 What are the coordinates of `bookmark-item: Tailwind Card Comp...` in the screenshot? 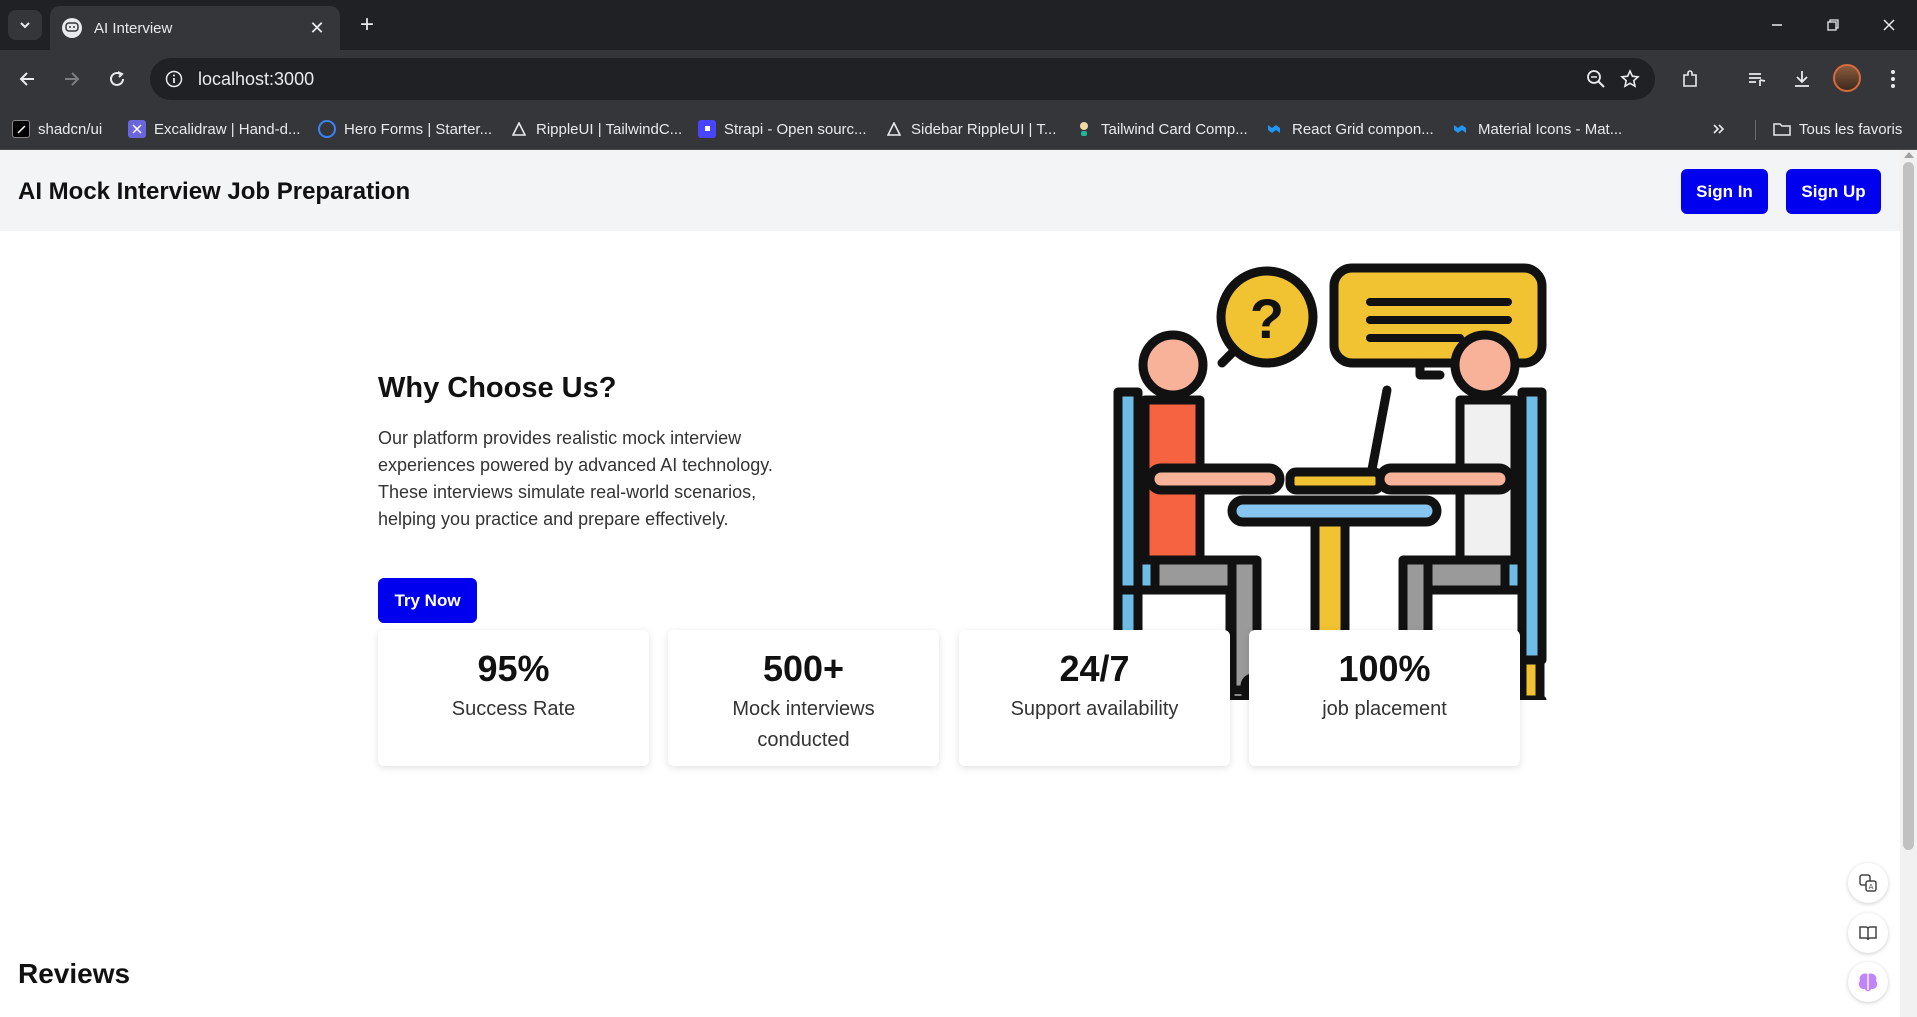 It's located at (1161, 129).